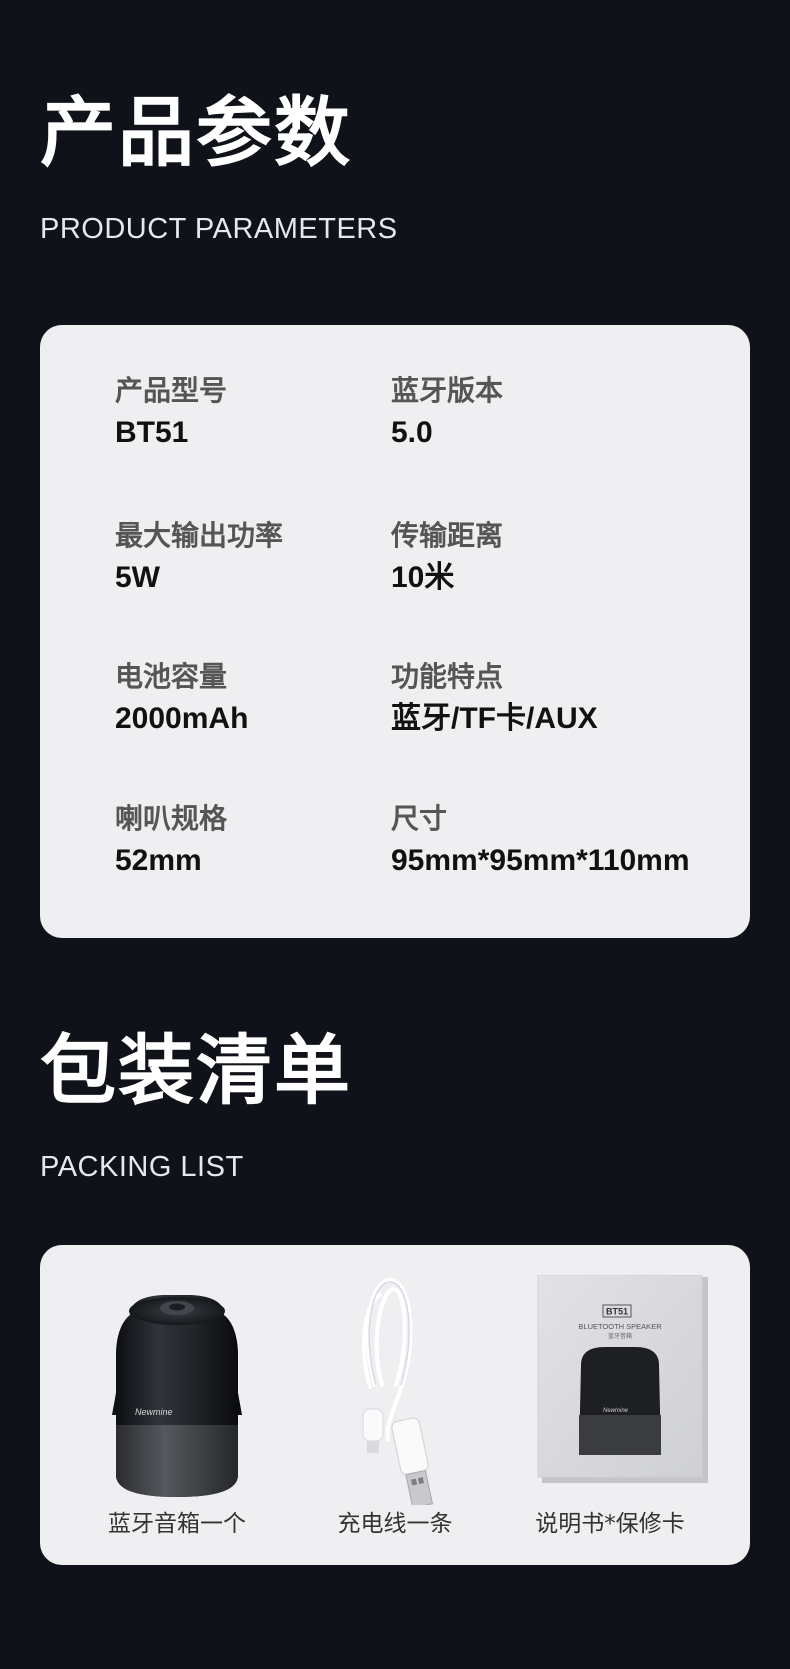  I want to click on param-label: 产品型号, so click(171, 390).